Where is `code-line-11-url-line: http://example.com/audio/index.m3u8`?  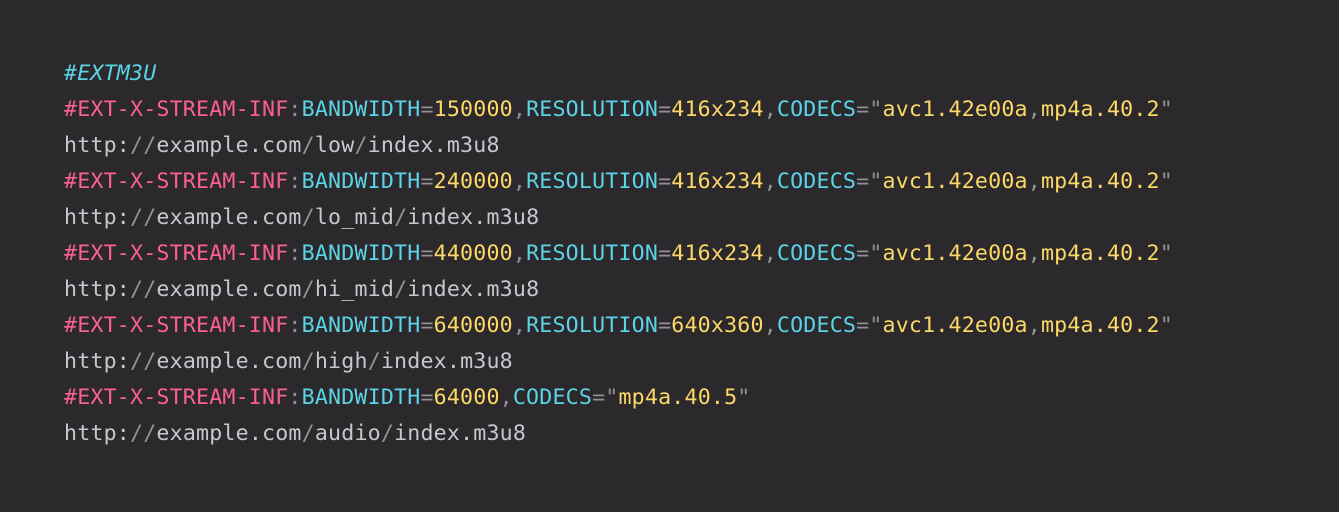 code-line-11-url-line: http://example.com/audio/index.m3u8 is located at coordinates (701, 434).